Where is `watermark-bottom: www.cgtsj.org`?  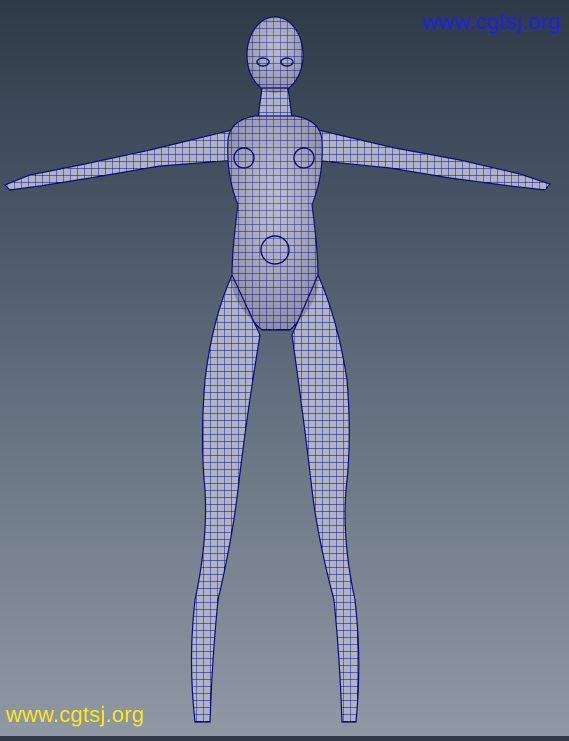
watermark-bottom: www.cgtsj.org is located at coordinates (75, 714).